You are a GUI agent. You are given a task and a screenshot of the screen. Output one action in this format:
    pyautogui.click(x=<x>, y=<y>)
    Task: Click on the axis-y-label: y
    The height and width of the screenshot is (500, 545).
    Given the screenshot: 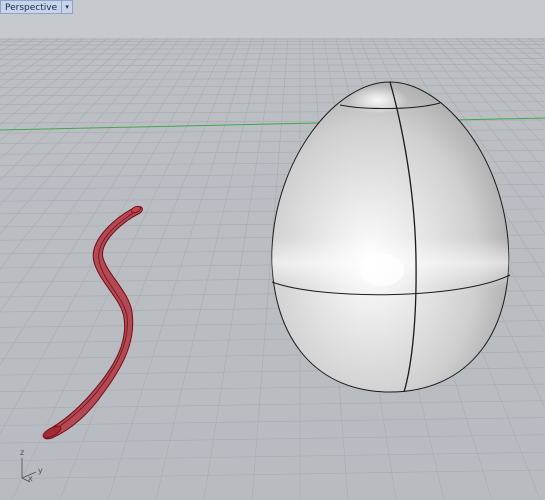 What is the action you would take?
    pyautogui.click(x=40, y=470)
    